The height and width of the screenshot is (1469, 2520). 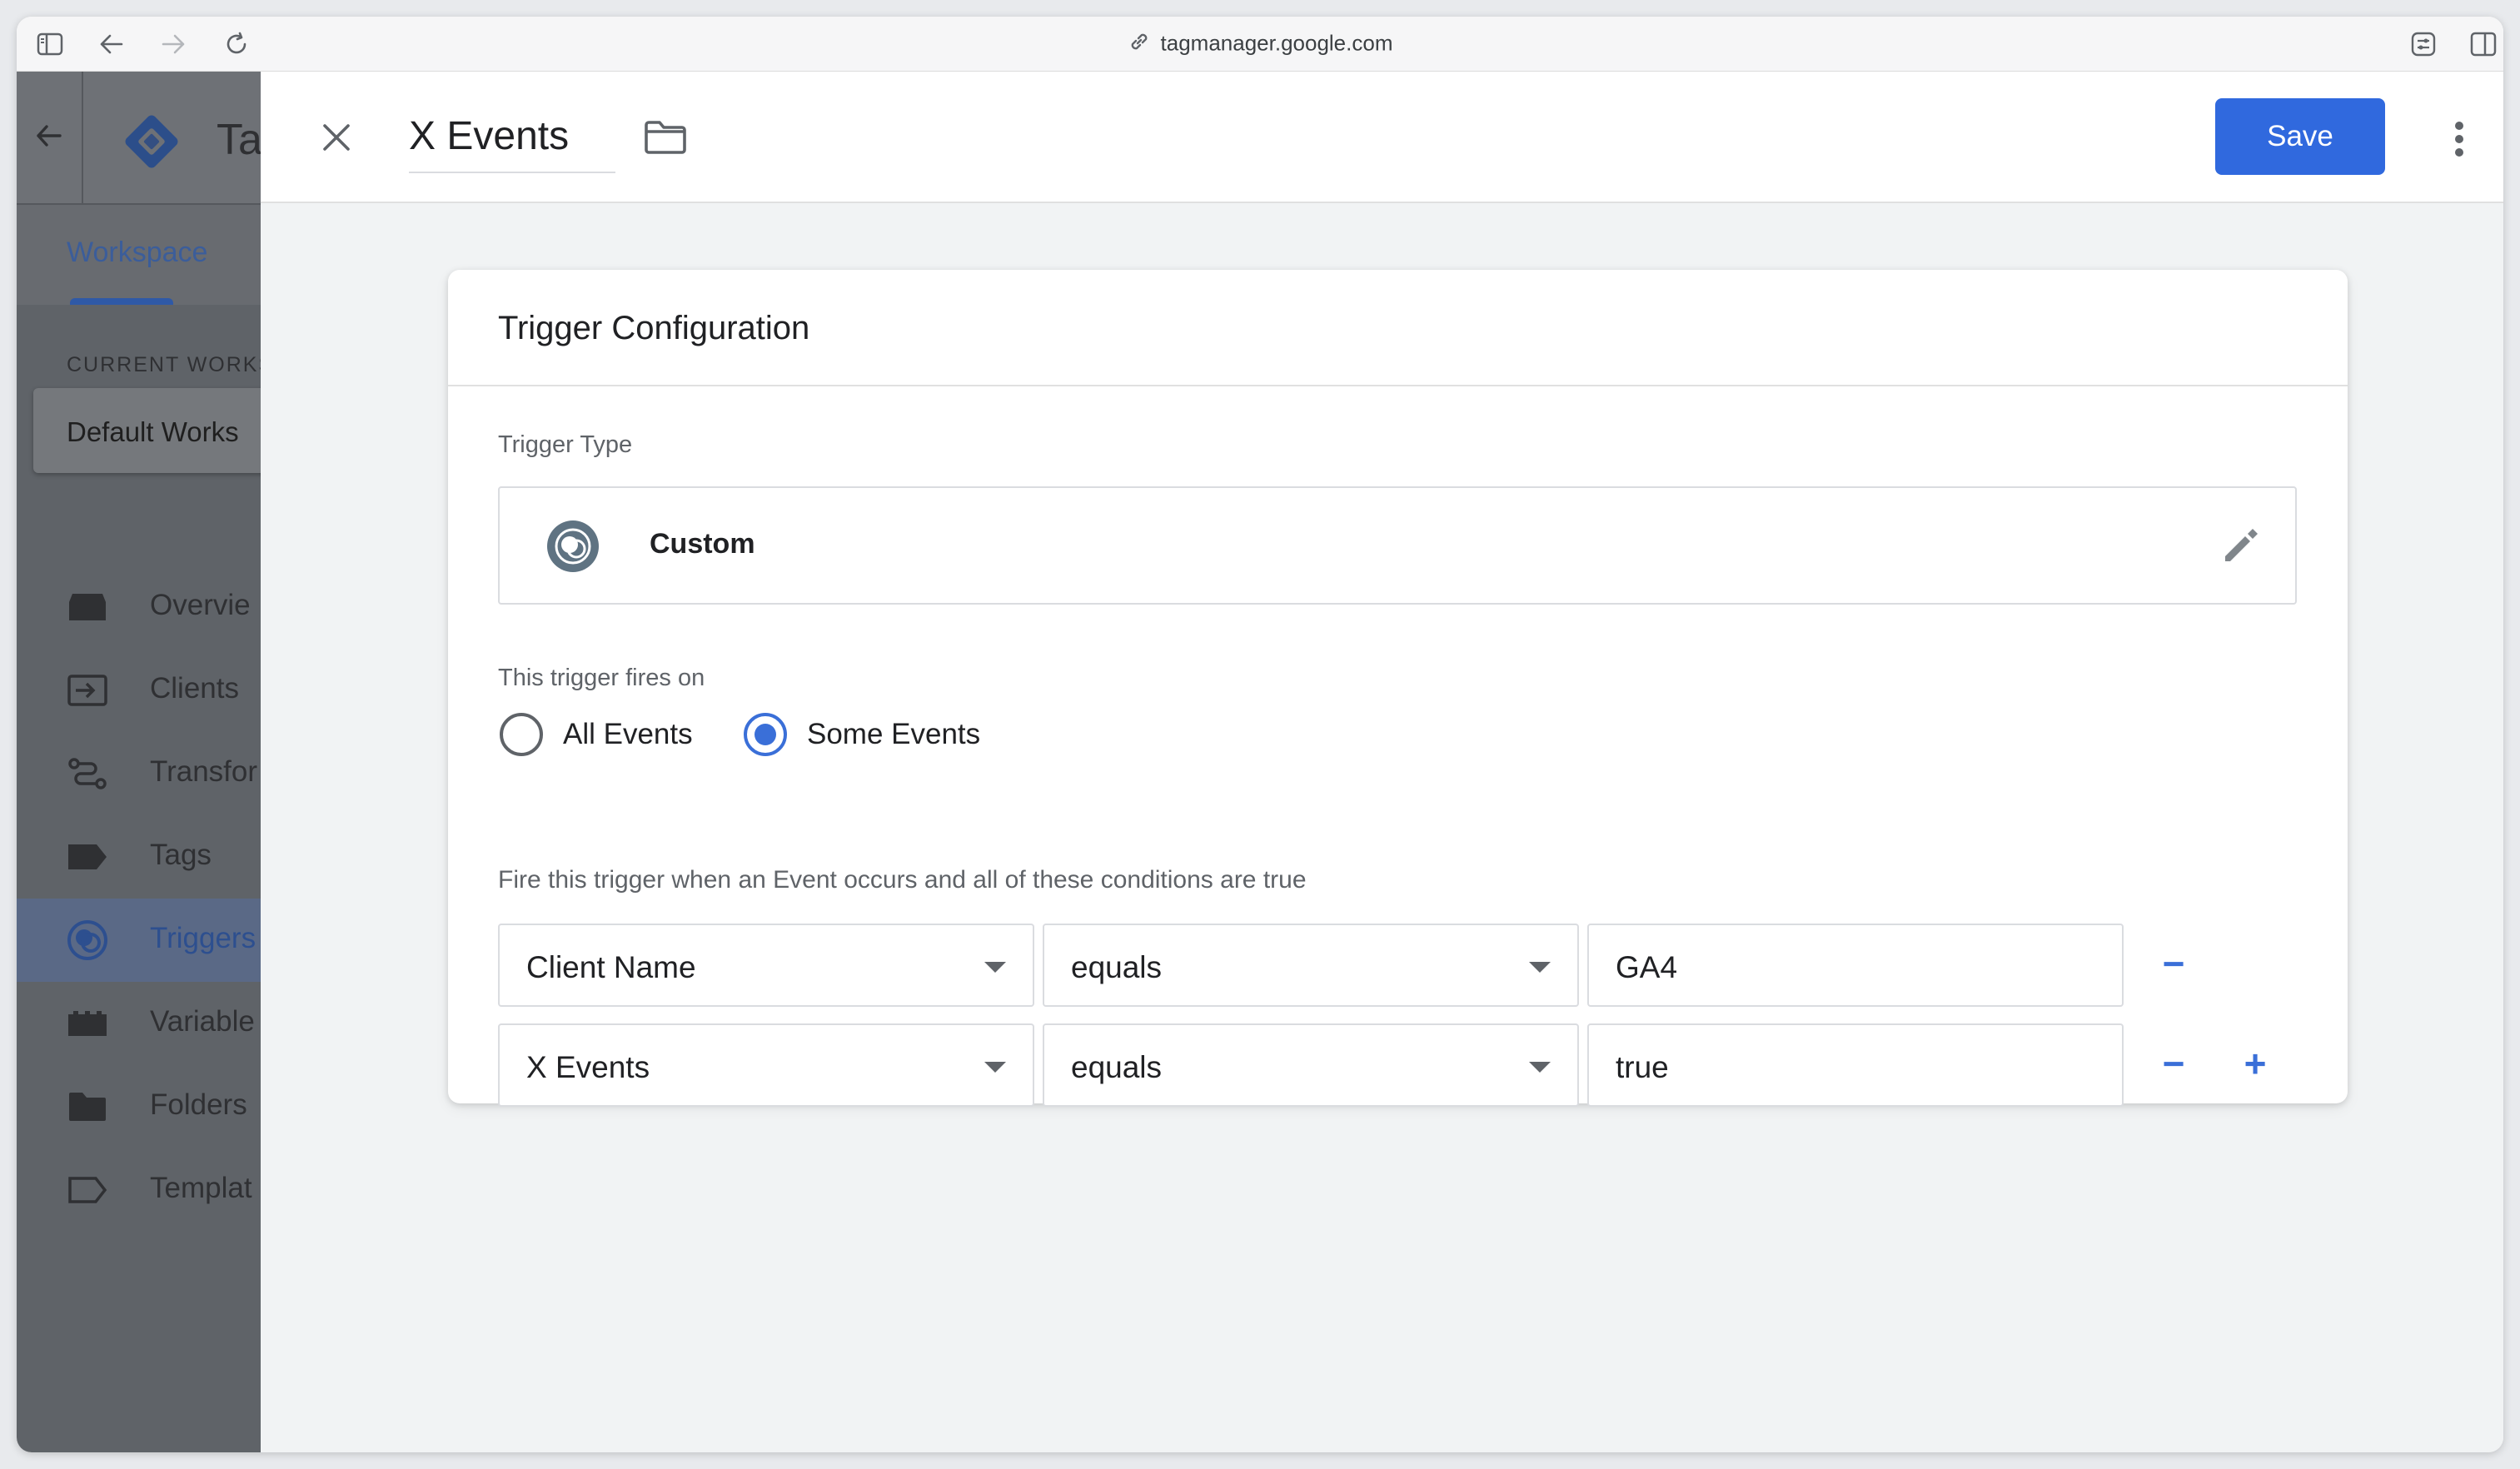 I want to click on input-value: true, so click(x=1642, y=1067).